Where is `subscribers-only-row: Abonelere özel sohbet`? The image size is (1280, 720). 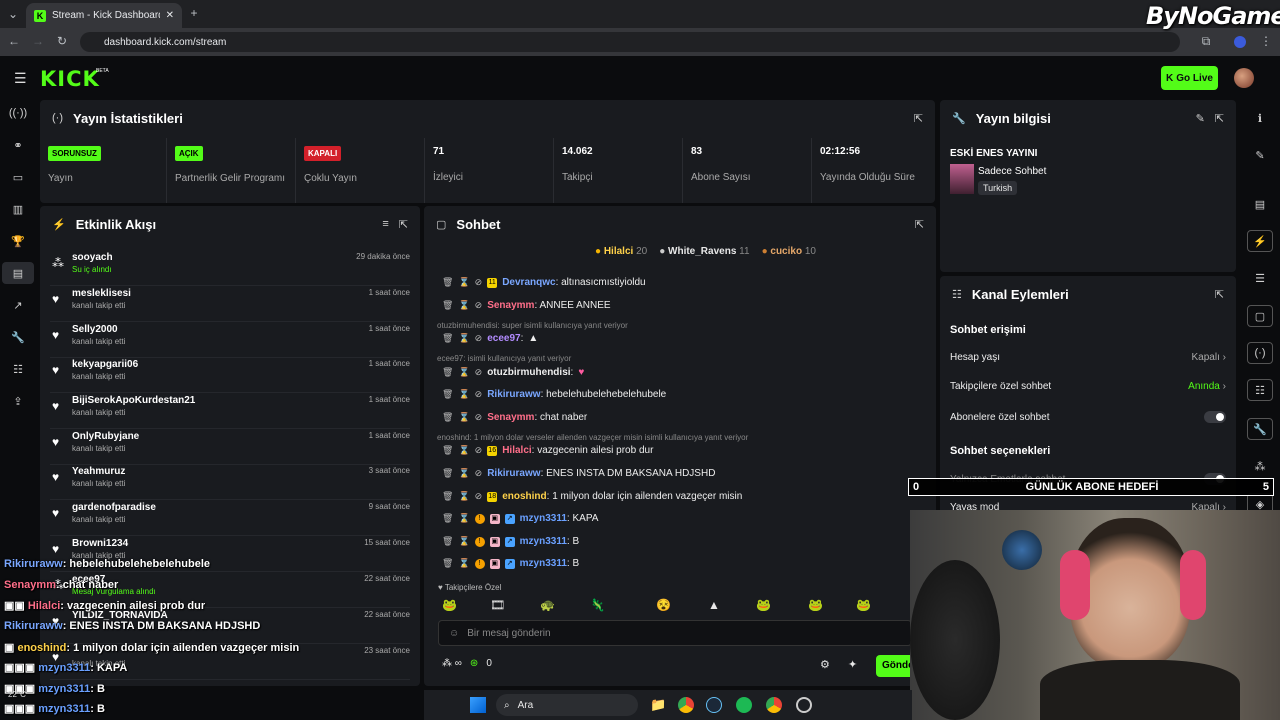 subscribers-only-row: Abonelere özel sohbet is located at coordinates (1088, 417).